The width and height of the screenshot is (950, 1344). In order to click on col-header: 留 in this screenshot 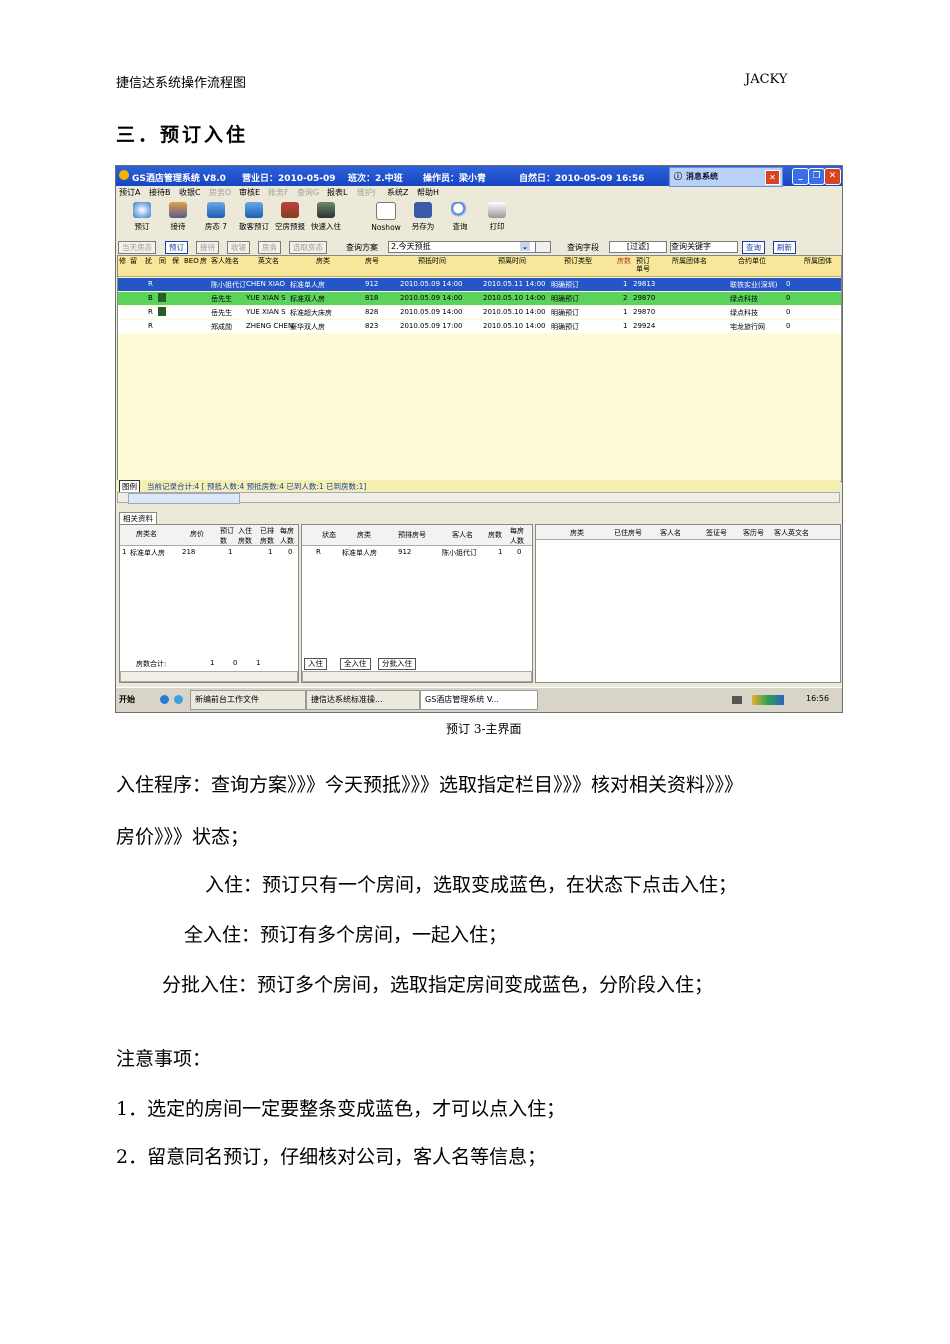, I will do `click(133, 261)`.